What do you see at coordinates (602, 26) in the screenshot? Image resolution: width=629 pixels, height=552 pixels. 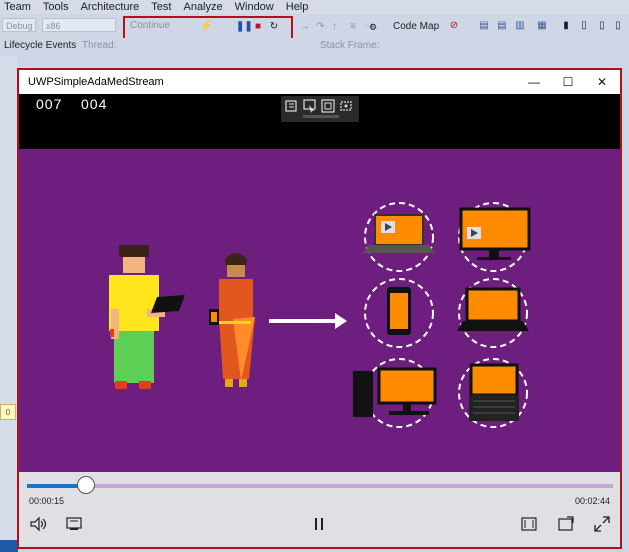 I see `bookmark-folder-icon: ▯` at bounding box center [602, 26].